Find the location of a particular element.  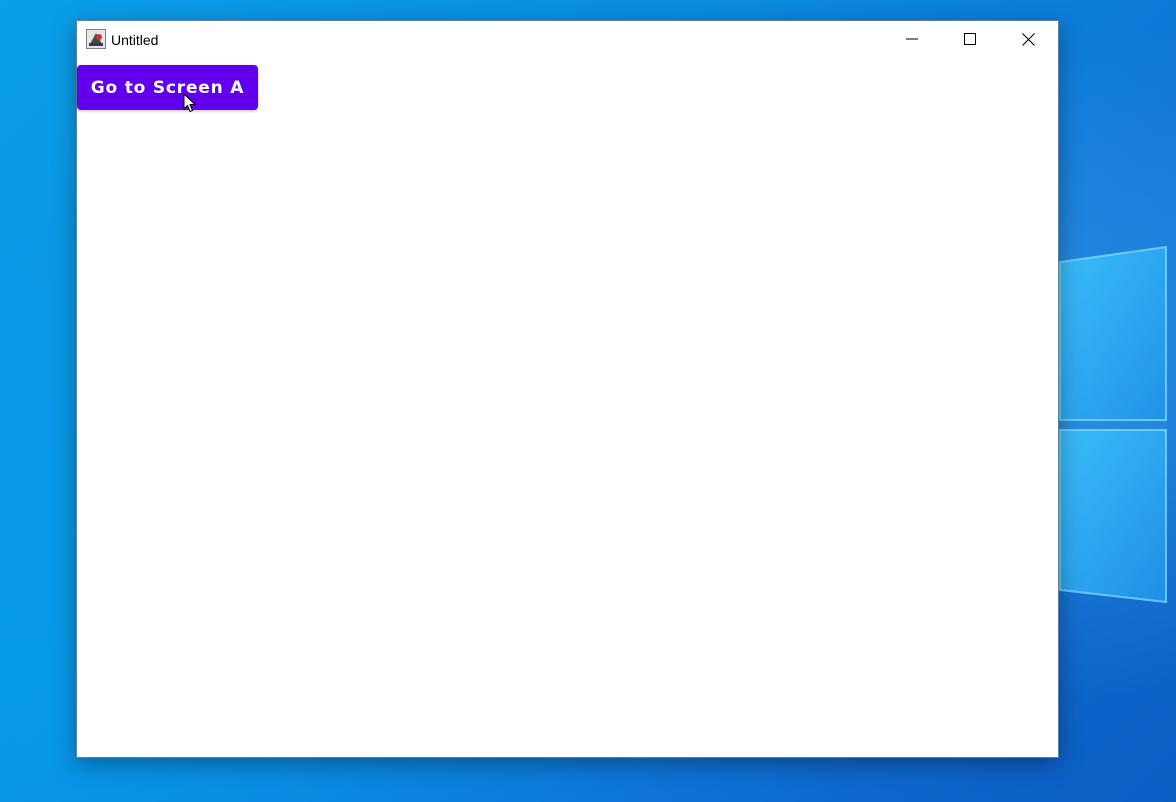

window-titlebar: Untitled is located at coordinates (567, 40).